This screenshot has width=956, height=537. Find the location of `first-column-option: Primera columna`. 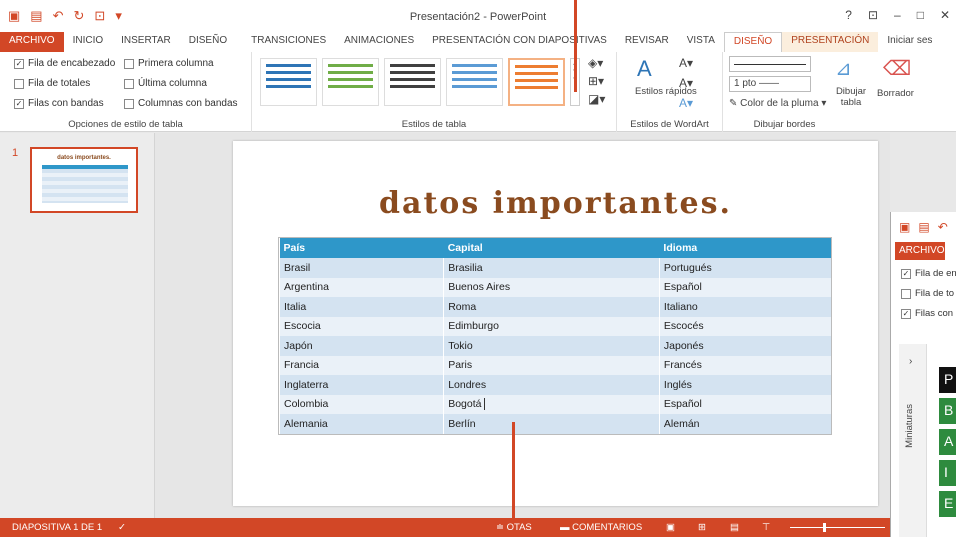

first-column-option: Primera columna is located at coordinates (169, 63).